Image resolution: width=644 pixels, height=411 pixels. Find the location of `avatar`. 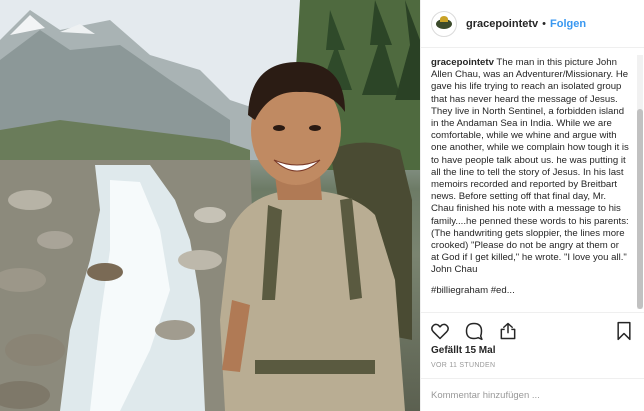

avatar is located at coordinates (444, 23).